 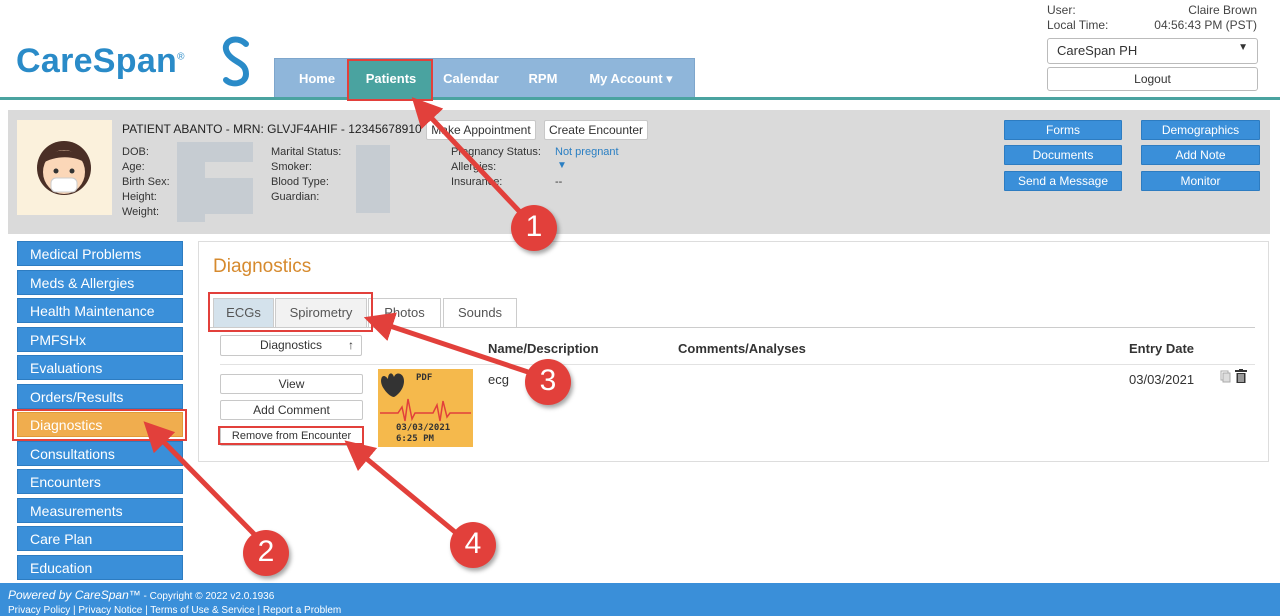 I want to click on label-allergies: Allergies:, so click(x=474, y=167).